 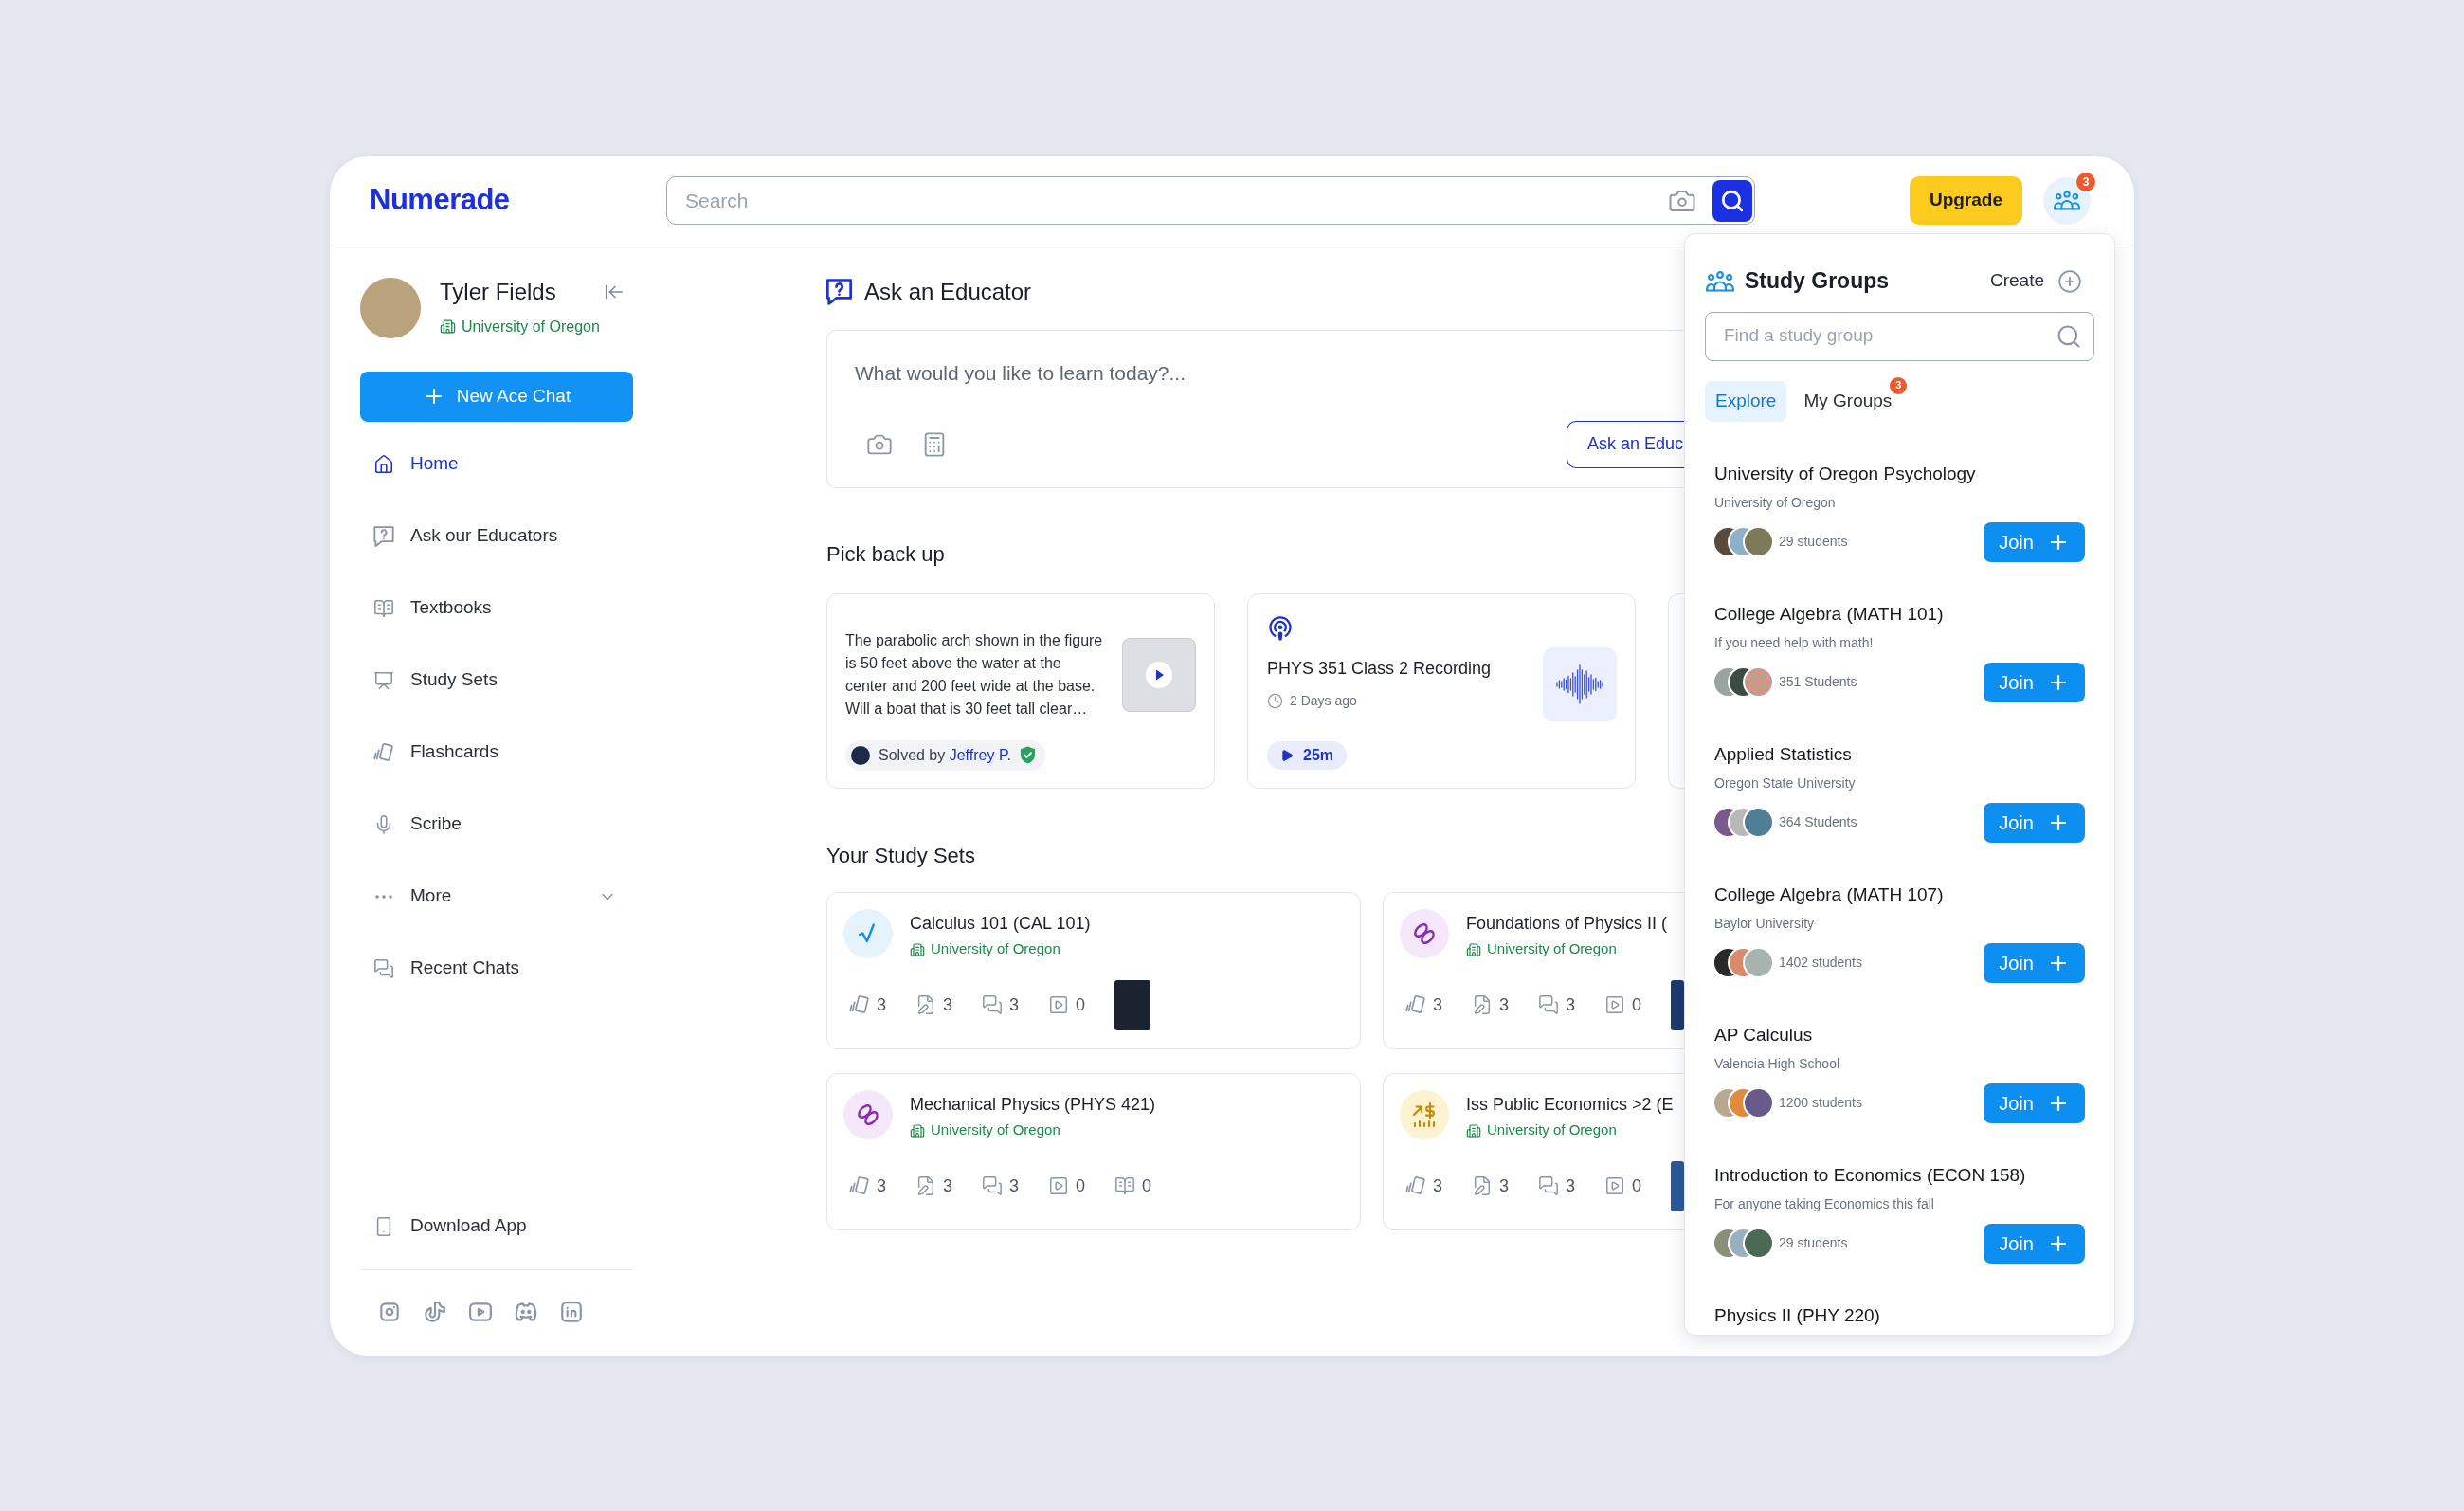 What do you see at coordinates (498, 291) in the screenshot?
I see `user-name: Tyler Fields` at bounding box center [498, 291].